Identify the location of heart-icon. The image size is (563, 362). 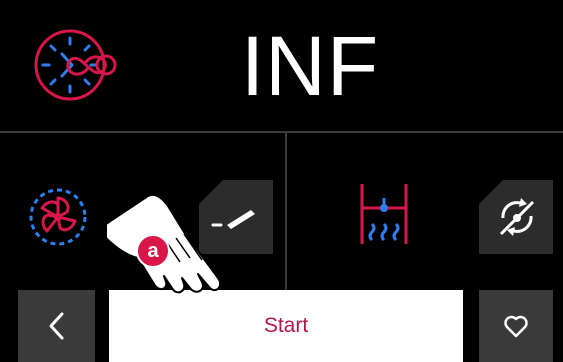
(516, 326).